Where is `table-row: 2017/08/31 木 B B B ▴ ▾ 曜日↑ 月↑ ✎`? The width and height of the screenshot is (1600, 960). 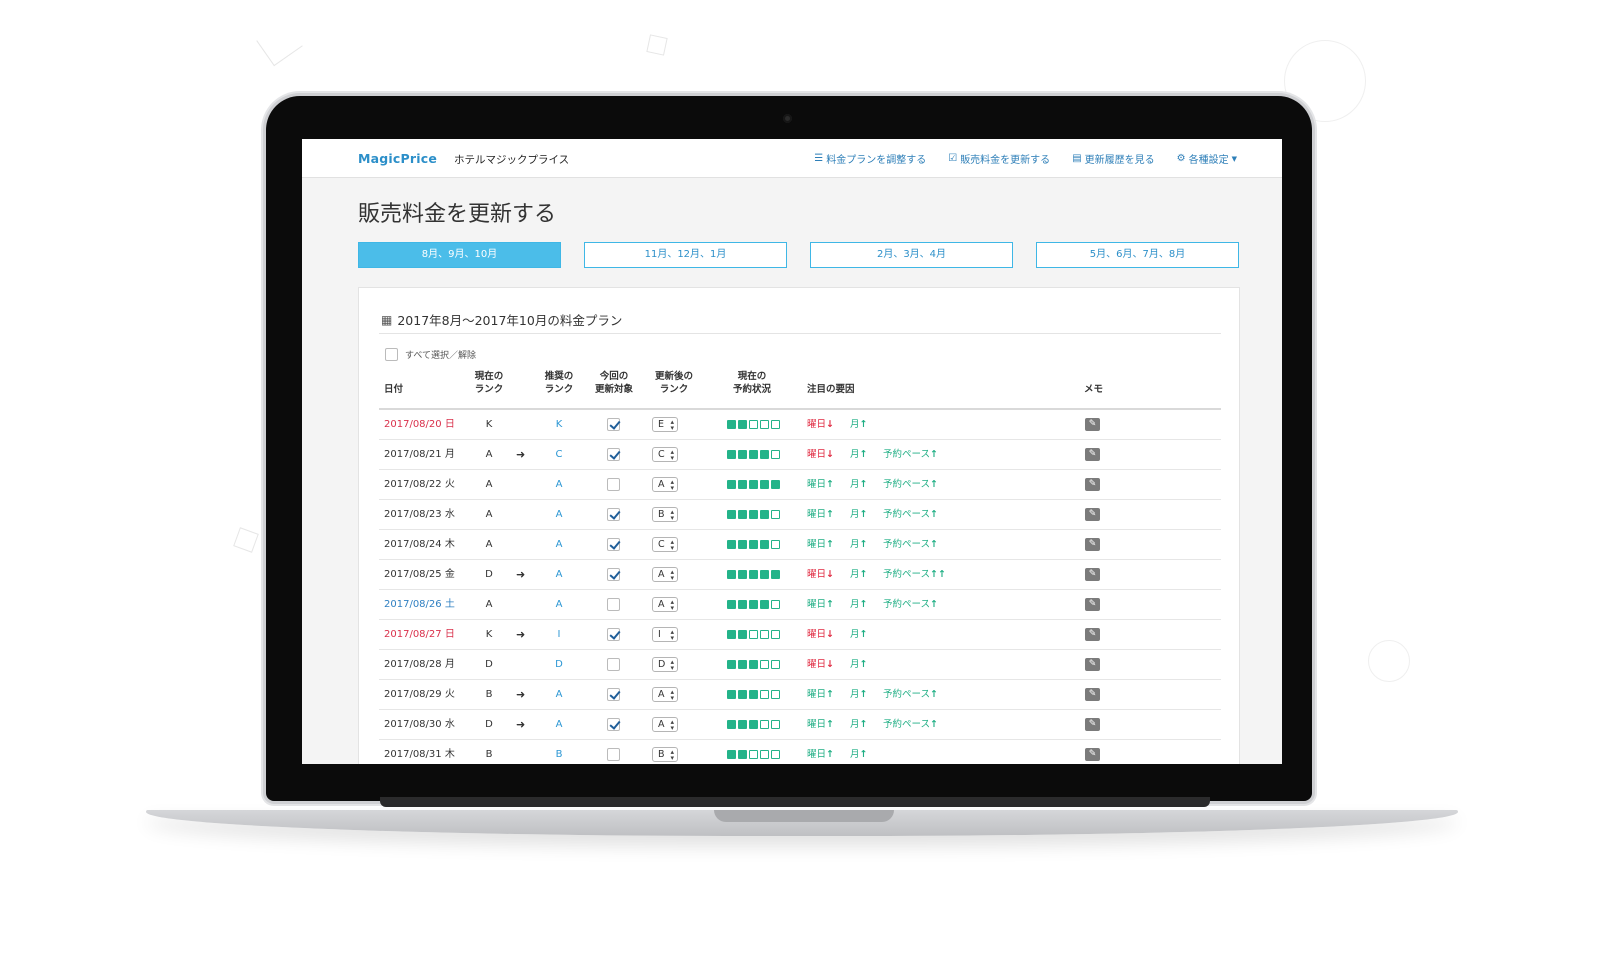 table-row: 2017/08/31 木 B B B ▴ ▾ 曜日↑ 月↑ ✎ is located at coordinates (800, 752).